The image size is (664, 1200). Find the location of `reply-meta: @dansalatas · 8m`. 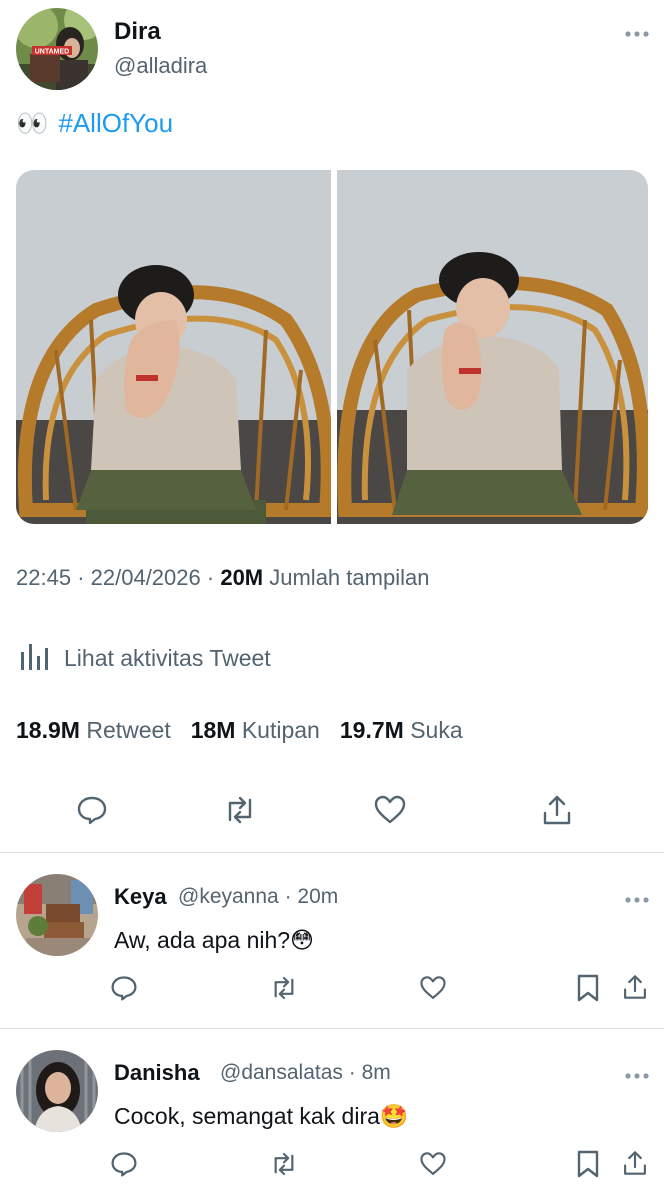

reply-meta: @dansalatas · 8m is located at coordinates (305, 1073).